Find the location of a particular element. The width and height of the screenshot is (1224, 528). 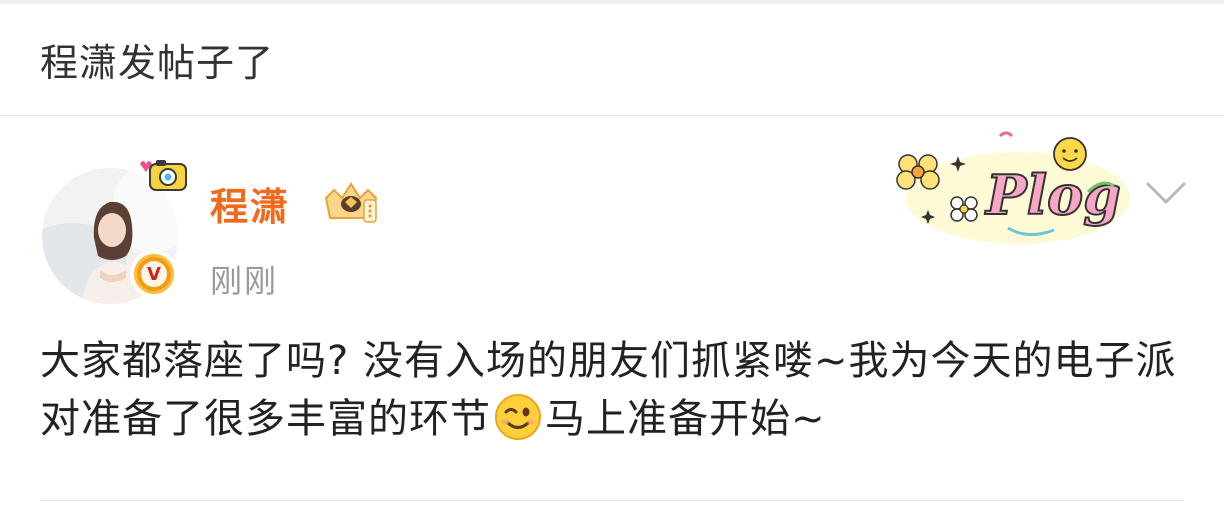

post-timestamp: 刚刚 is located at coordinates (244, 281).